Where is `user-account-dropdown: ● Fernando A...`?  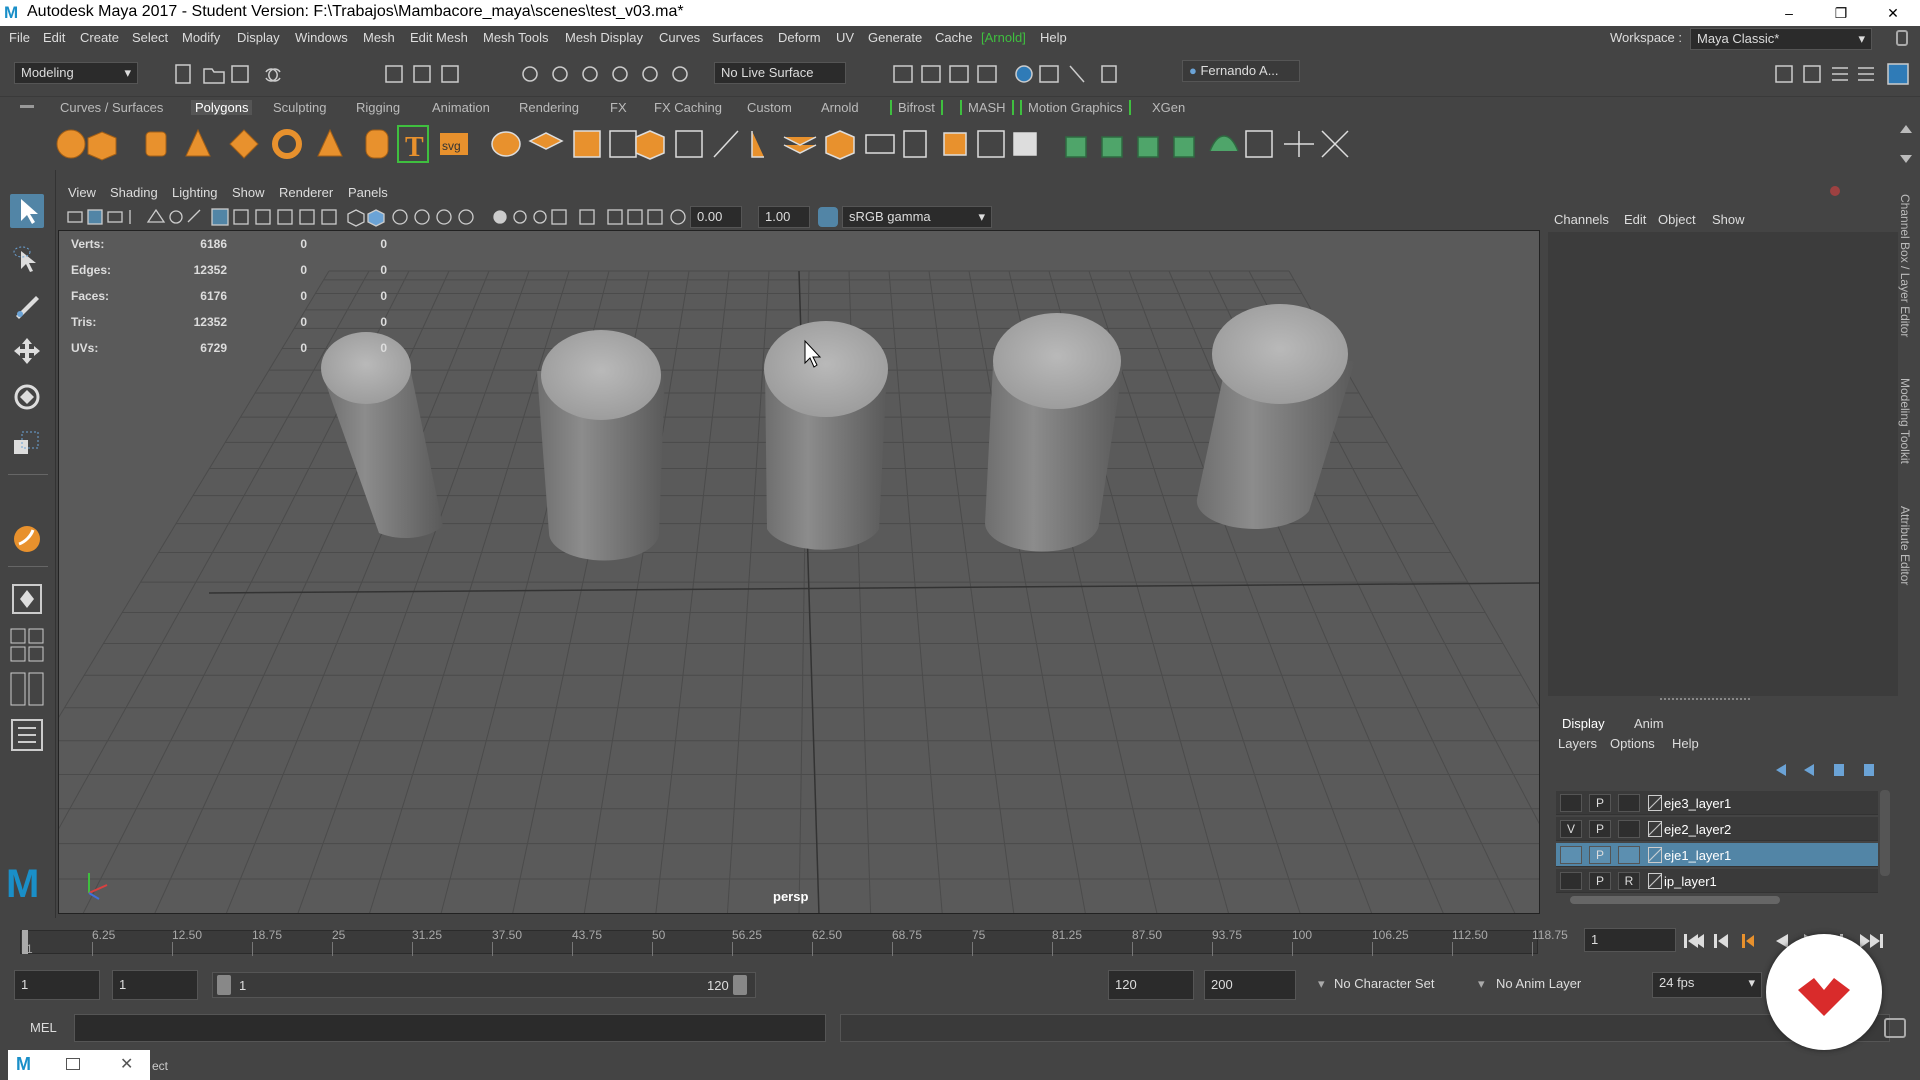 user-account-dropdown: ● Fernando A... is located at coordinates (1241, 71).